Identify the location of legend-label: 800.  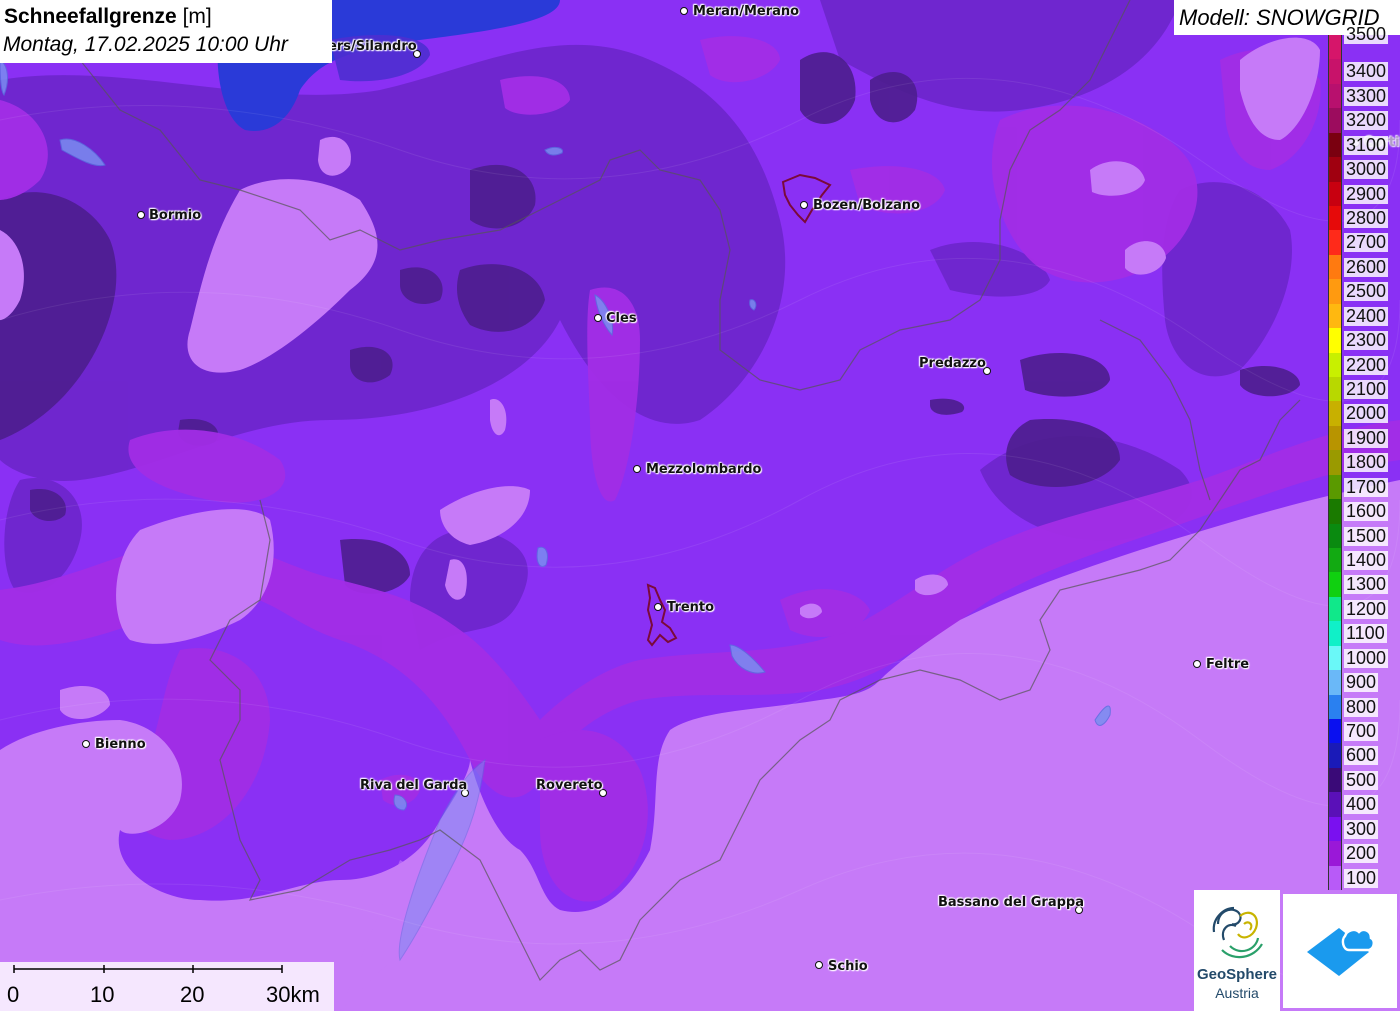
(1361, 706).